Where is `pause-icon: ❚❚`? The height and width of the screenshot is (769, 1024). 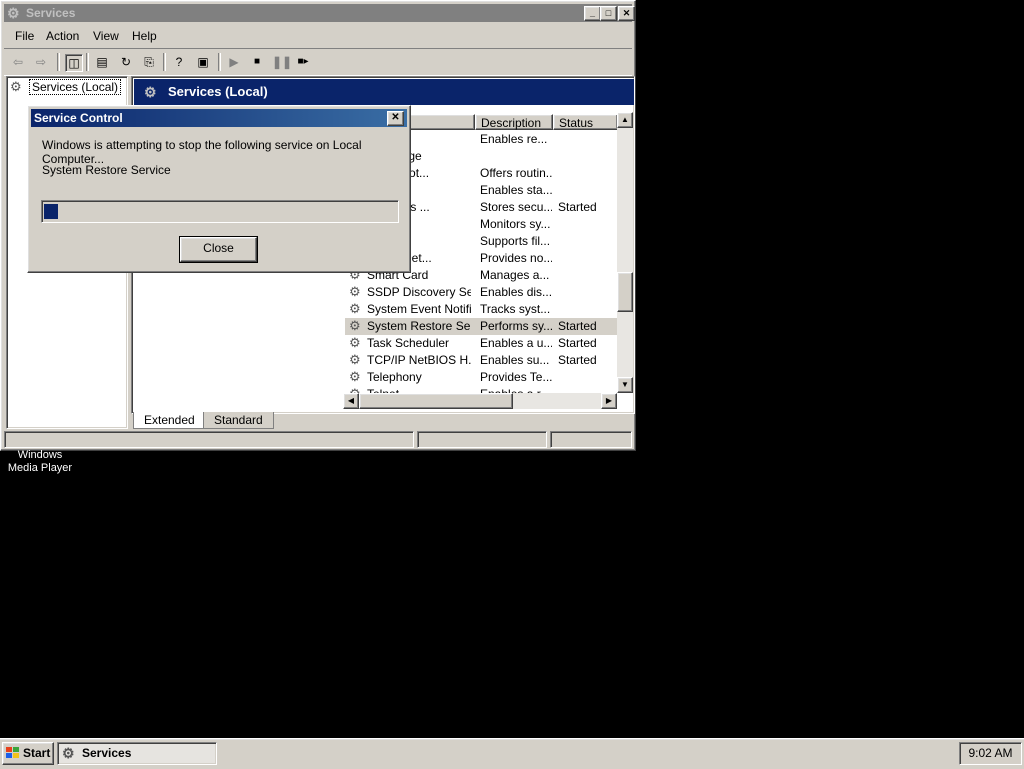 pause-icon: ❚❚ is located at coordinates (282, 62).